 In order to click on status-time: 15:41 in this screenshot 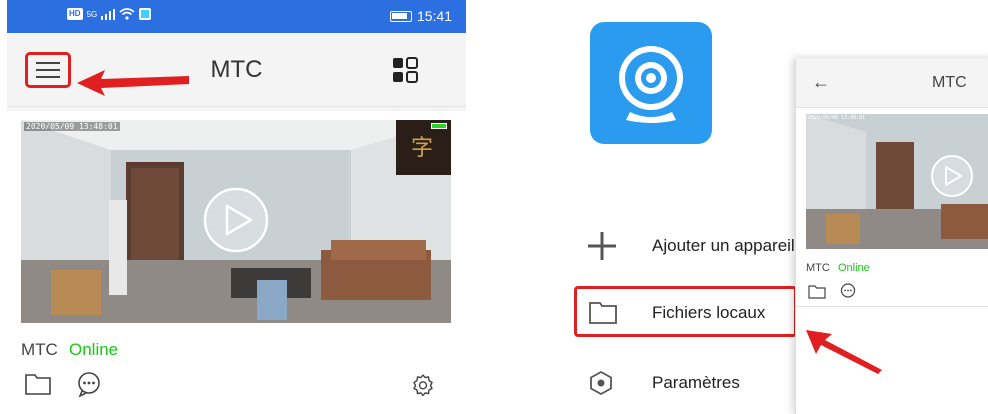, I will do `click(434, 16)`.